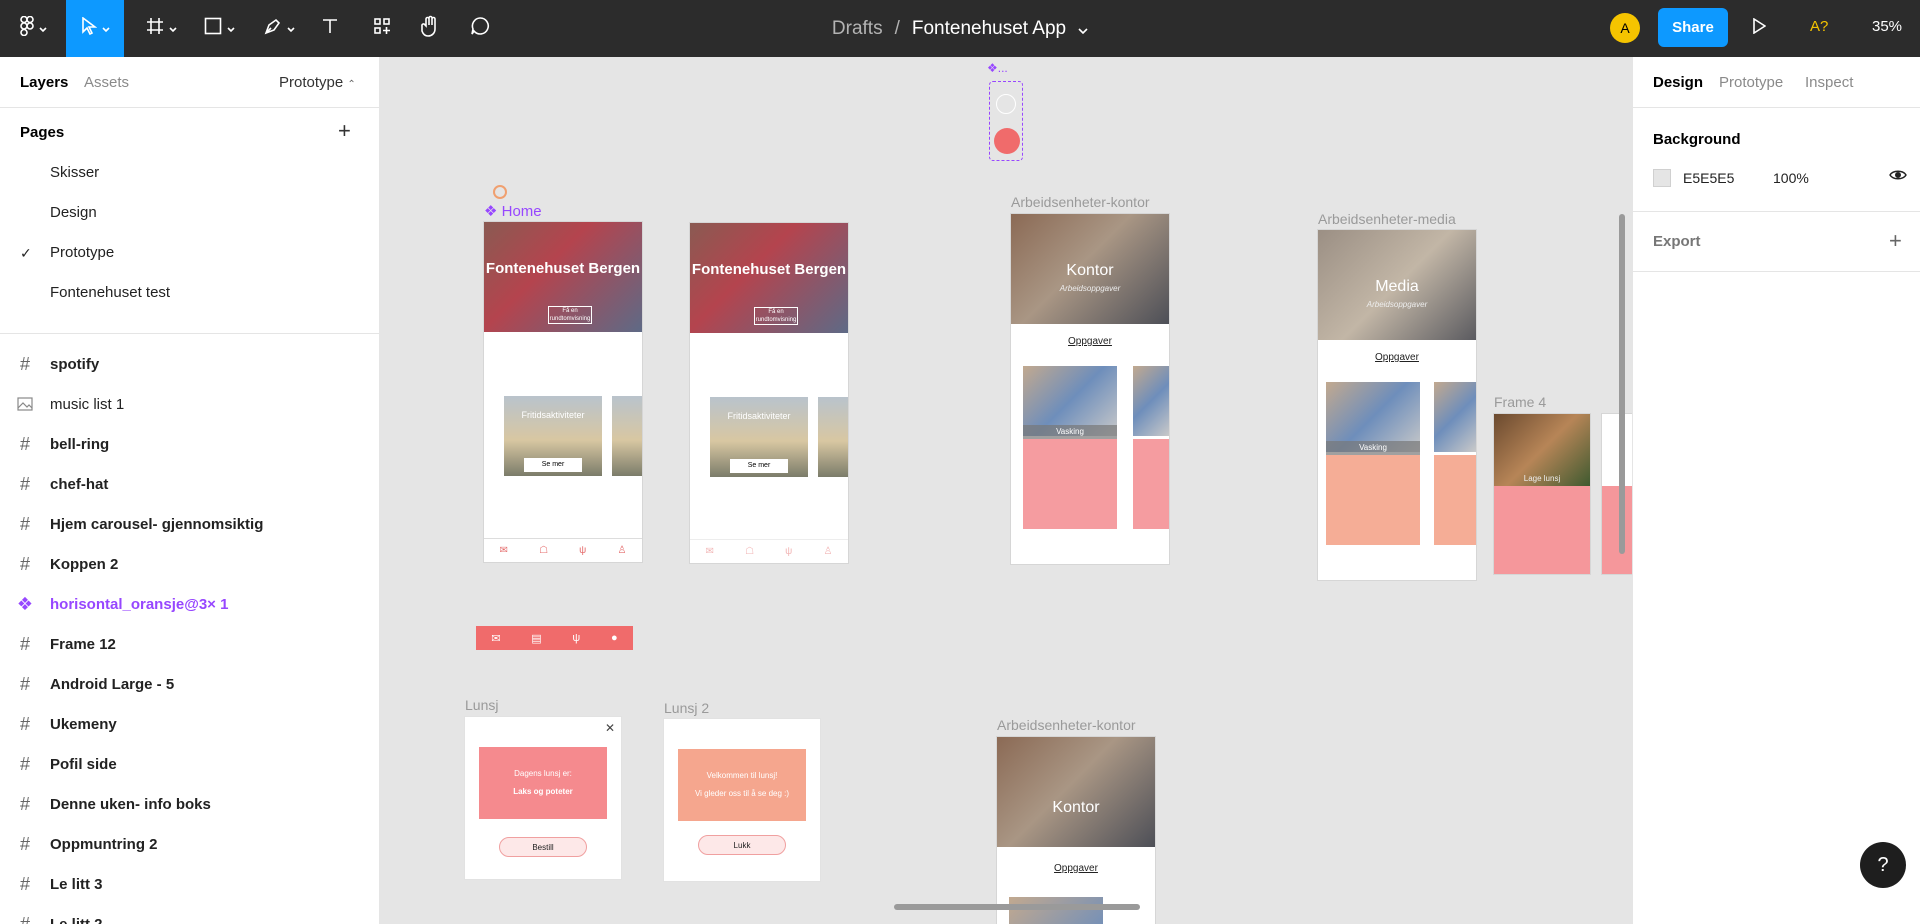 The image size is (1920, 924). I want to click on frame-label-media: Arbeidsenheter-media, so click(1387, 219).